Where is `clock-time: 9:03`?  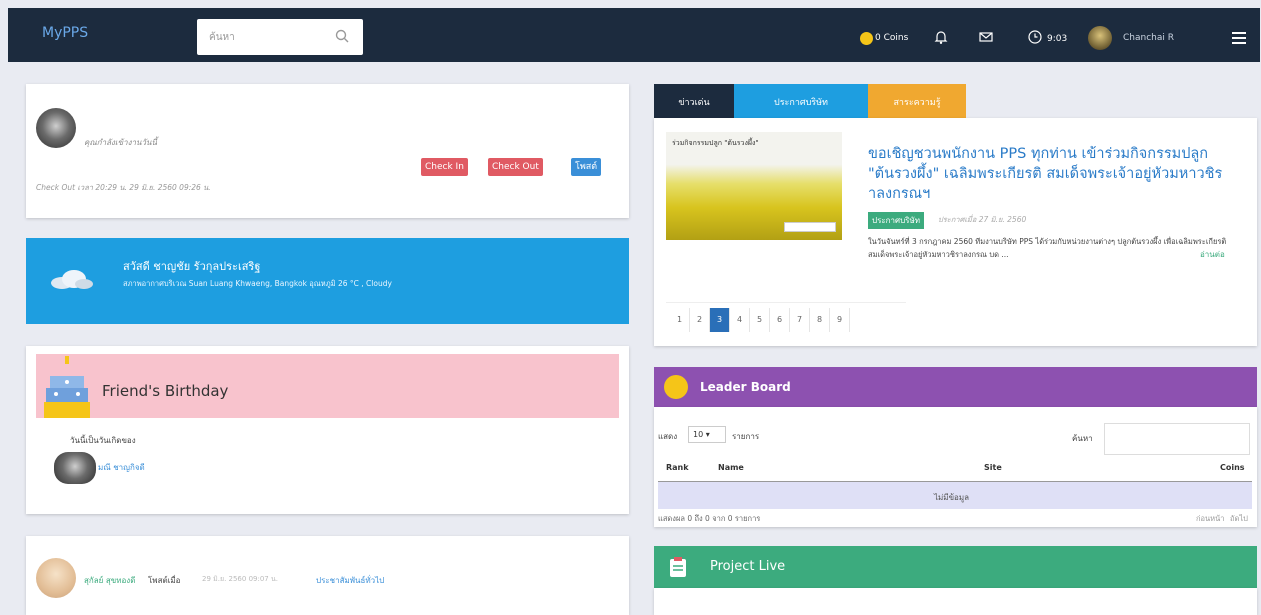 clock-time: 9:03 is located at coordinates (1057, 39).